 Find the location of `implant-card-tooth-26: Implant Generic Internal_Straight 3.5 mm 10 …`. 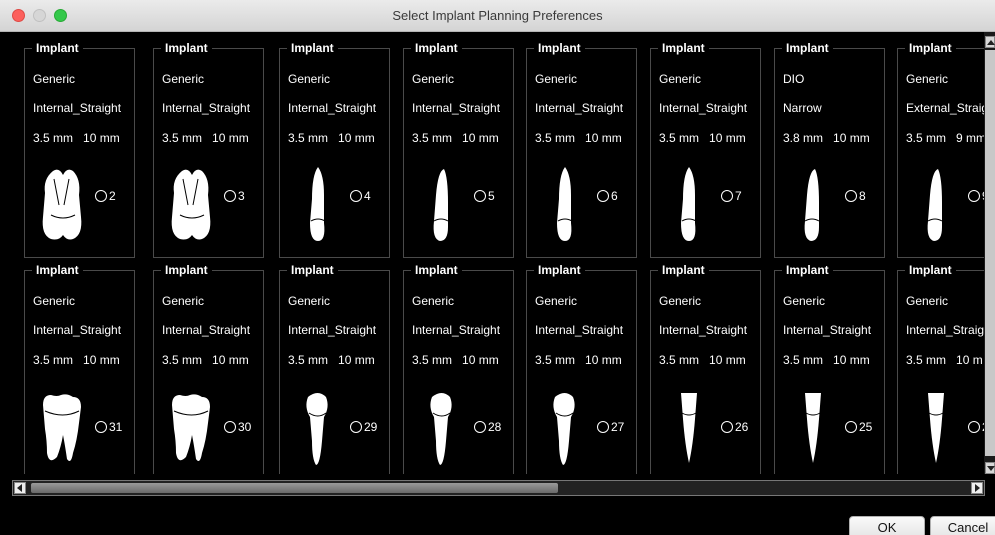

implant-card-tooth-26: Implant Generic Internal_Straight 3.5 mm 10 … is located at coordinates (705, 368).